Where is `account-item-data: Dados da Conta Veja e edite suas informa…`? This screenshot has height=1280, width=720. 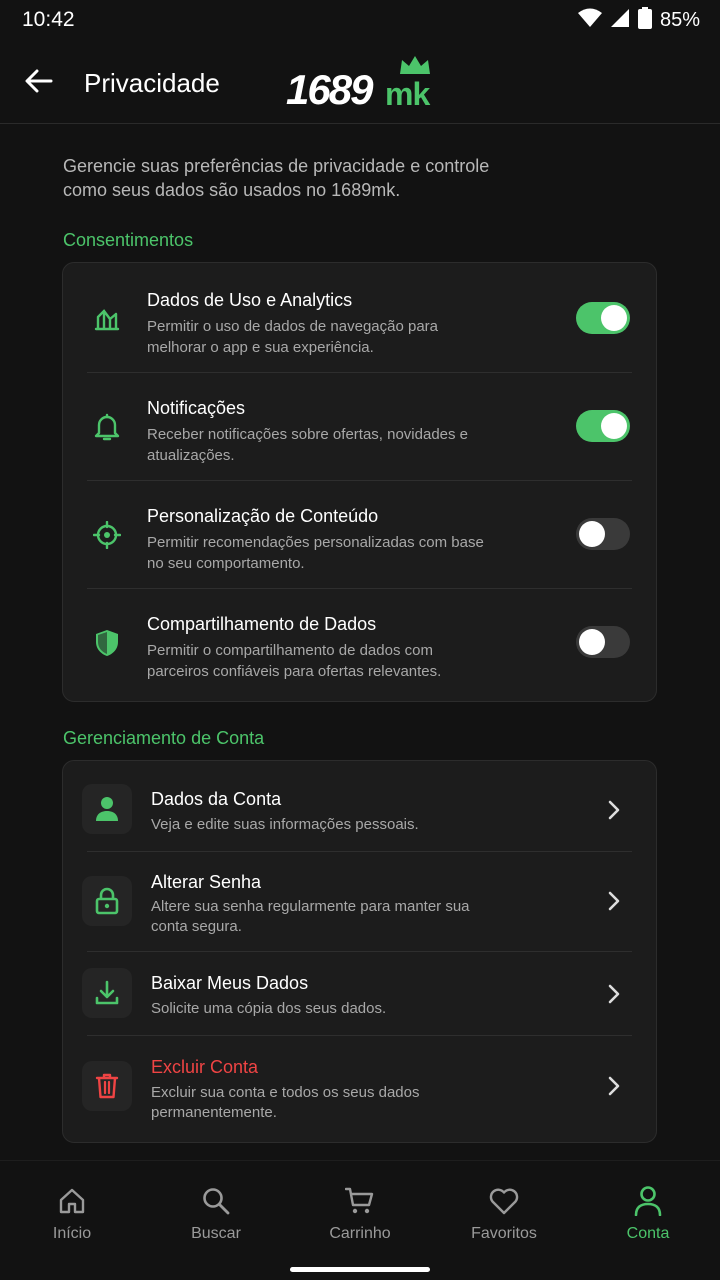 account-item-data: Dados da Conta Veja e edite suas informa… is located at coordinates (359, 806).